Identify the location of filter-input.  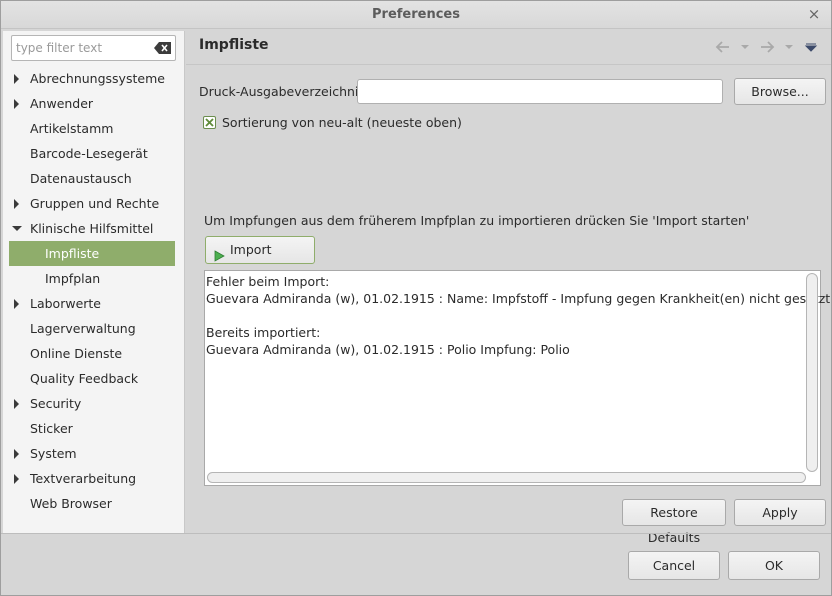
(83, 48).